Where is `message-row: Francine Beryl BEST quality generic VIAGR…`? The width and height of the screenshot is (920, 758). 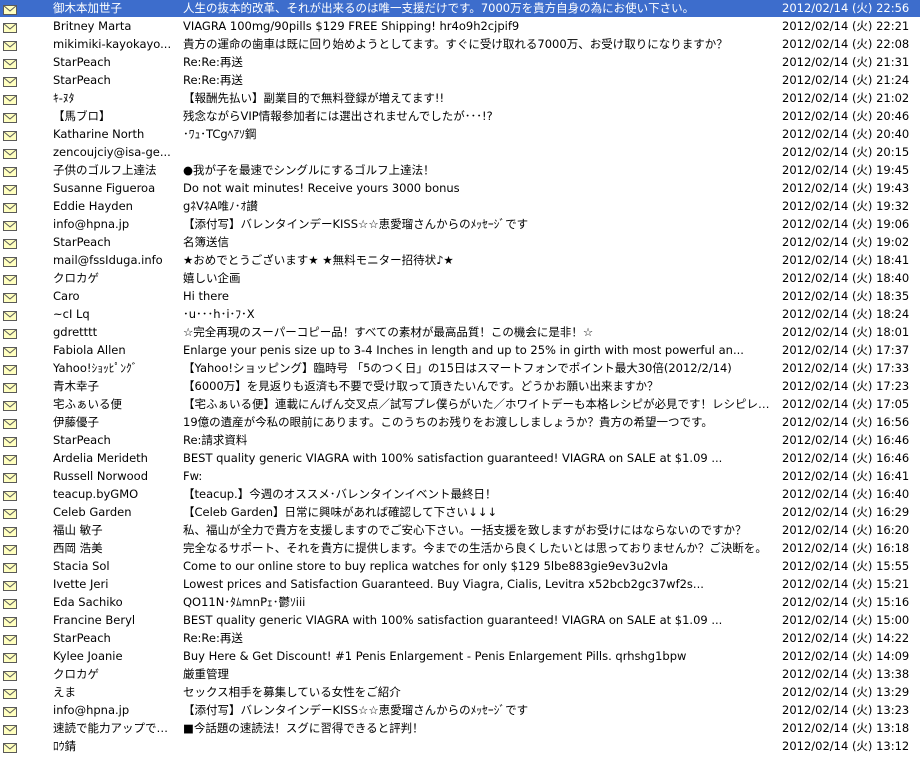 message-row: Francine Beryl BEST quality generic VIAGR… is located at coordinates (460, 621).